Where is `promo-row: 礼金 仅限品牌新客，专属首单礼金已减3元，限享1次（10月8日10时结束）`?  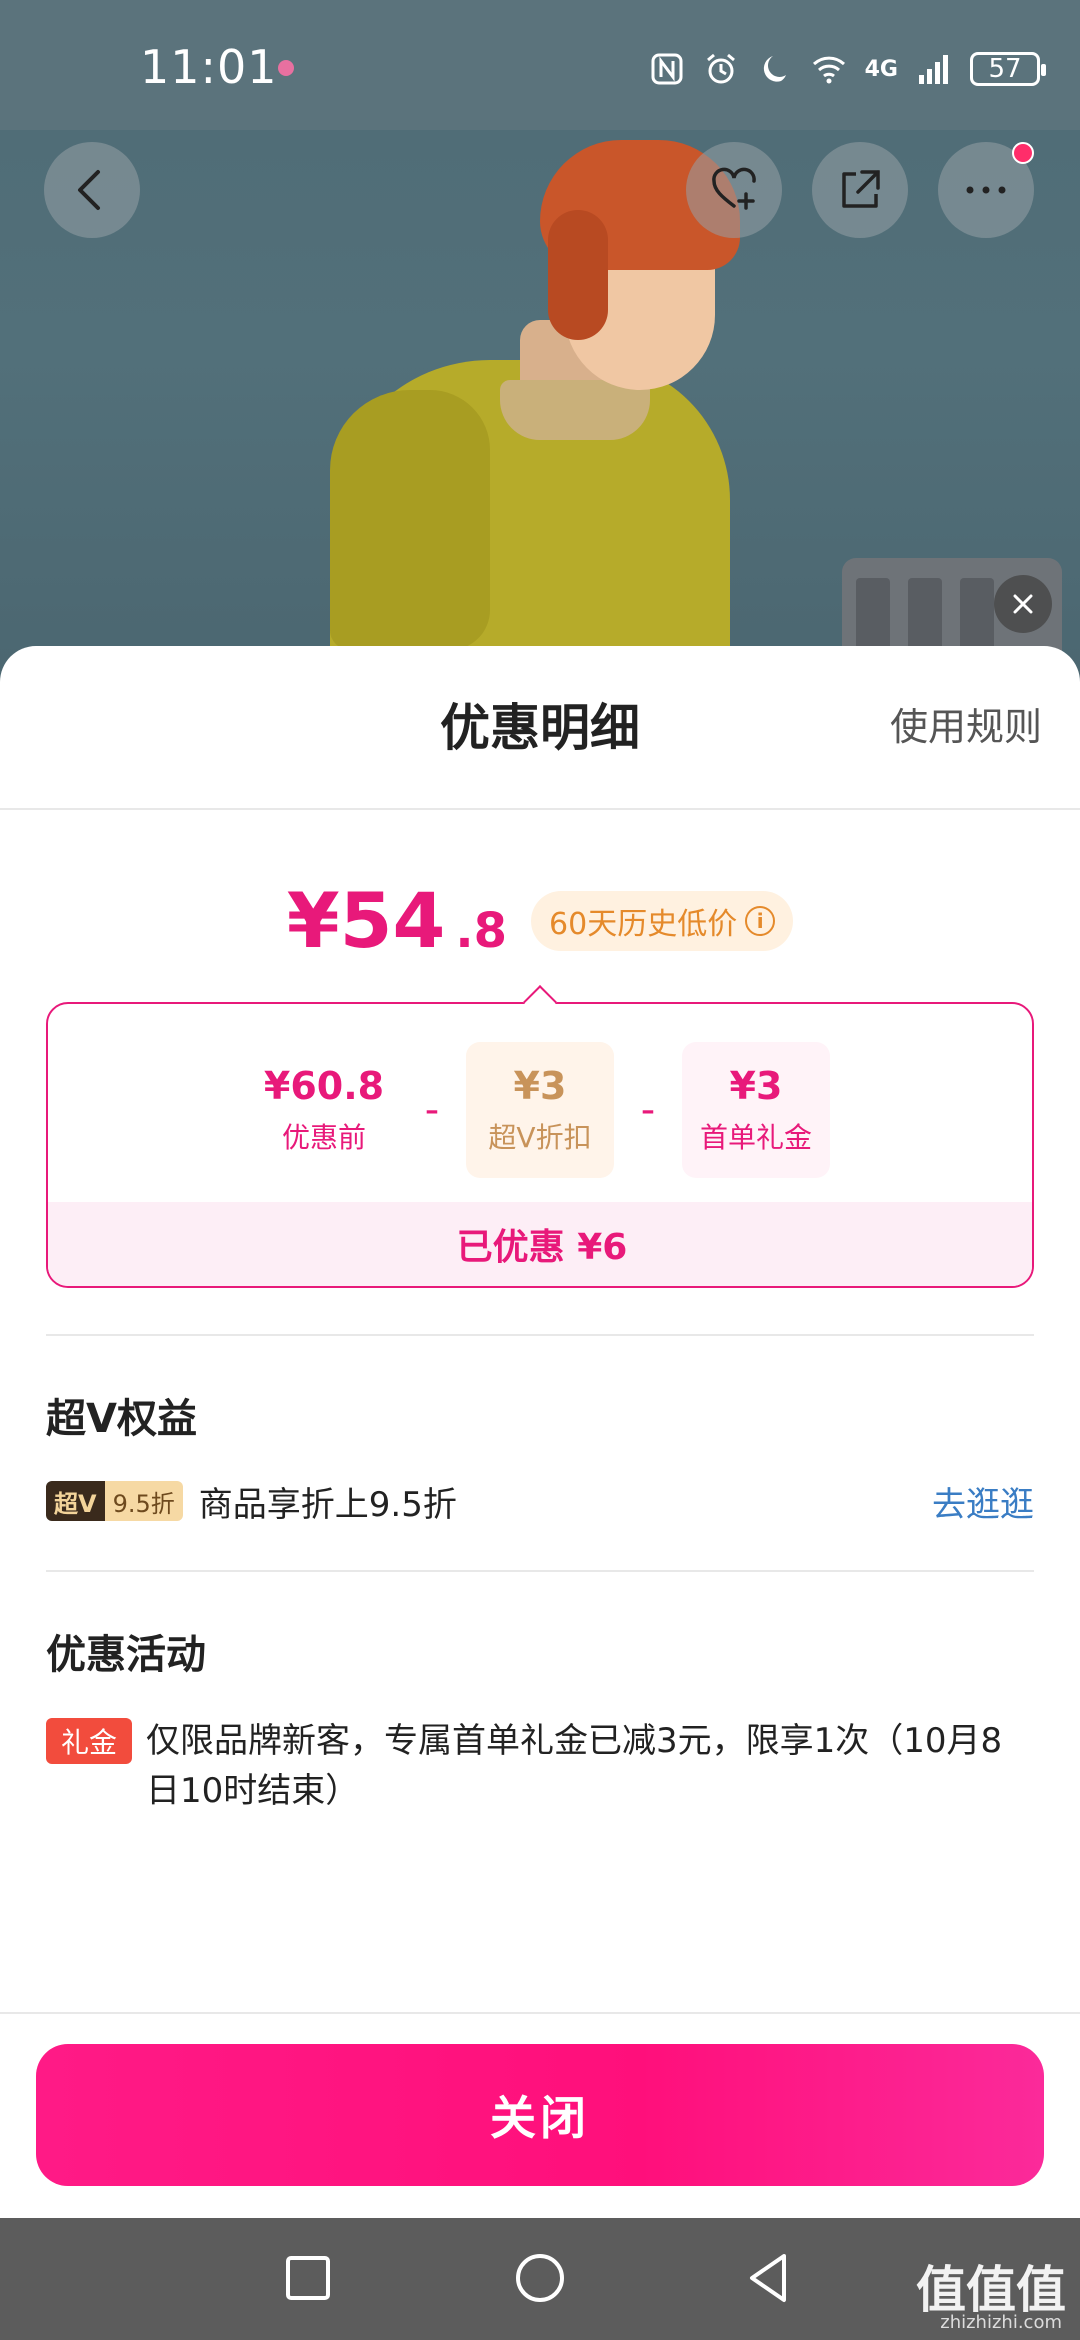
promo-row: 礼金 仅限品牌新客，专属首单礼金已减3元，限享1次（10月8日10时结束） is located at coordinates (540, 1766).